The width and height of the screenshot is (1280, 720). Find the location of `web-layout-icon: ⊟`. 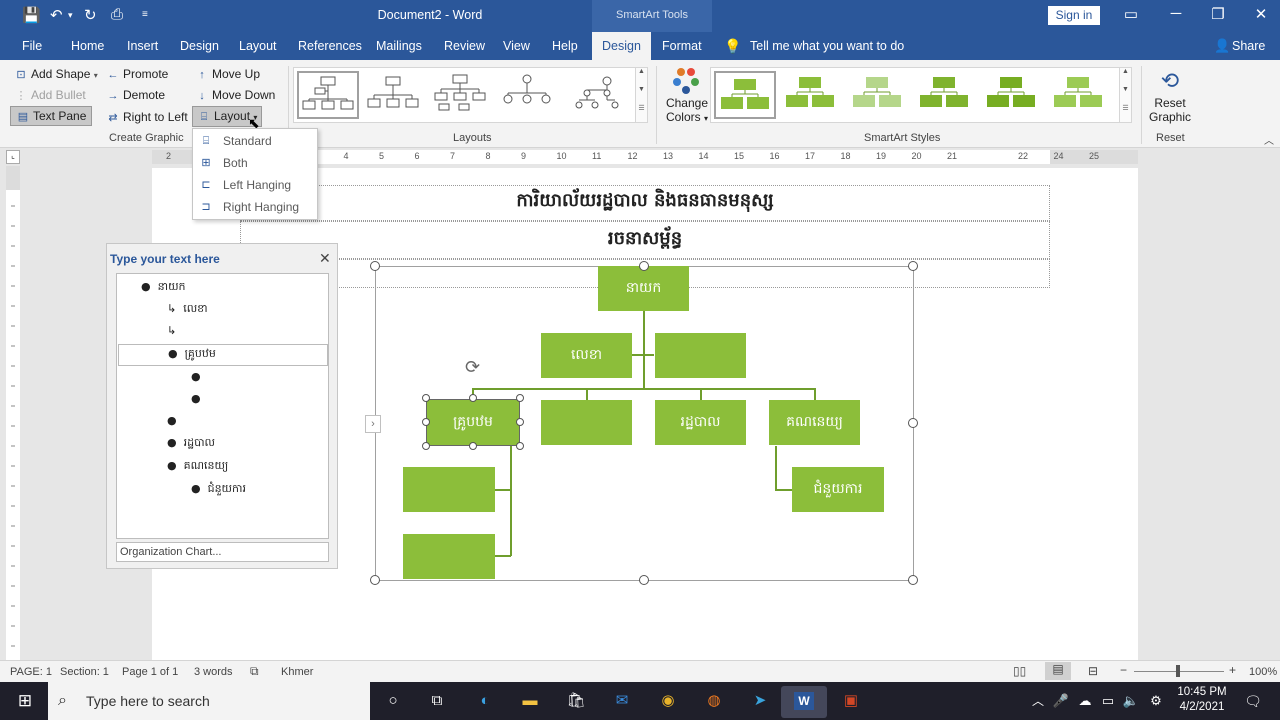

web-layout-icon: ⊟ is located at coordinates (1093, 671).